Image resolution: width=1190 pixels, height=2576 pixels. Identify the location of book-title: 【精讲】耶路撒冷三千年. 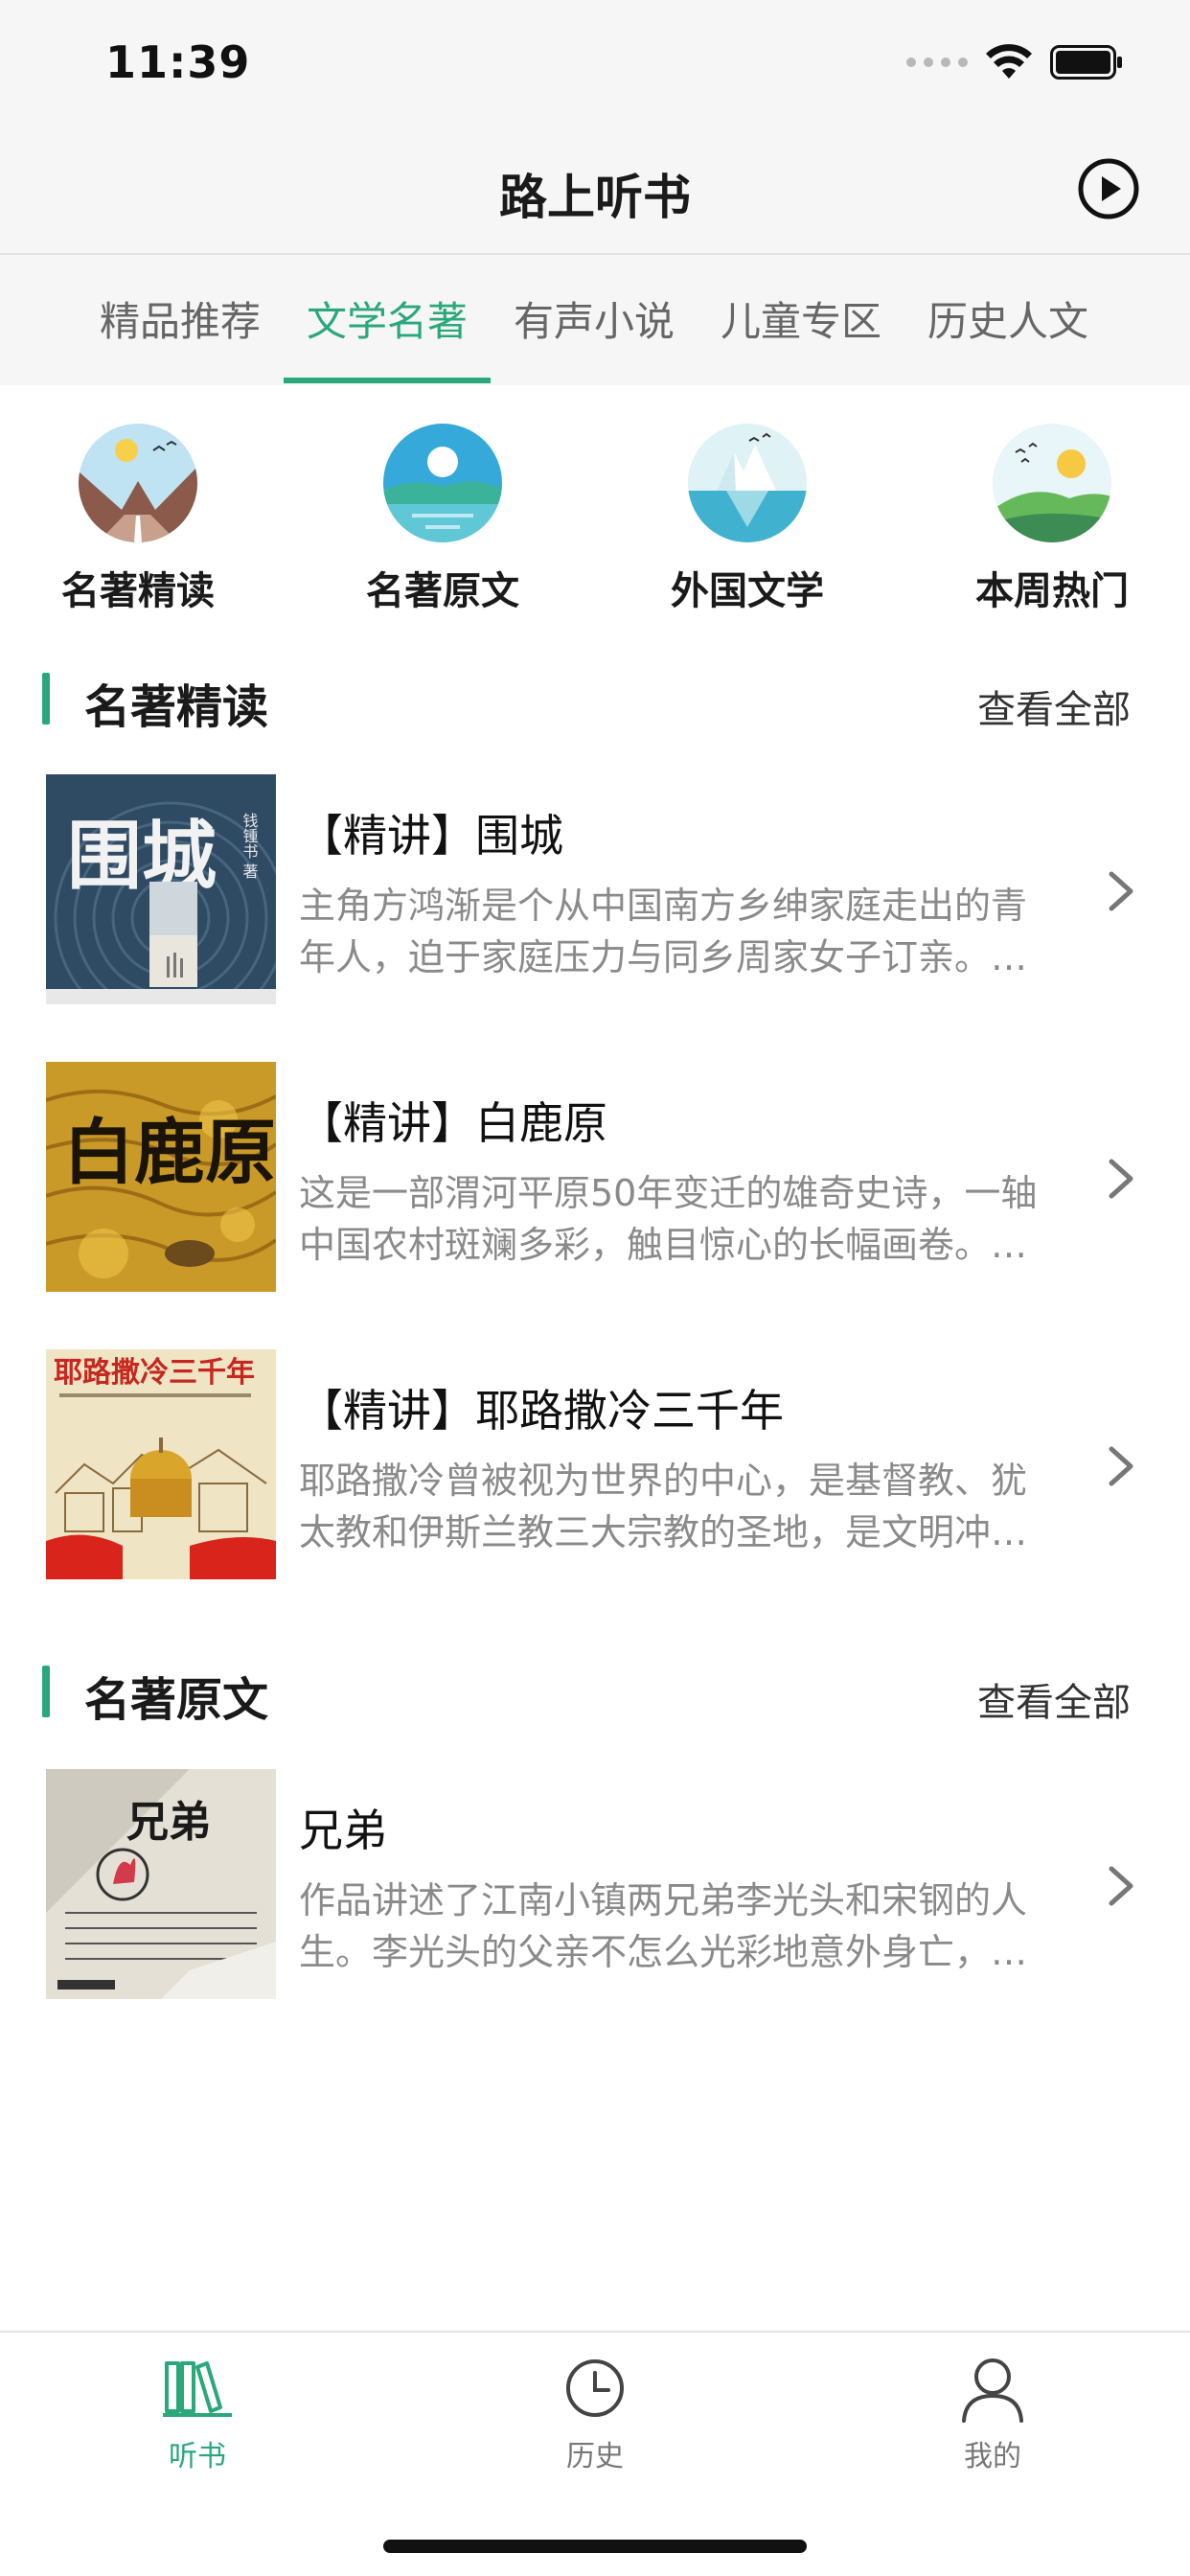
(542, 1411).